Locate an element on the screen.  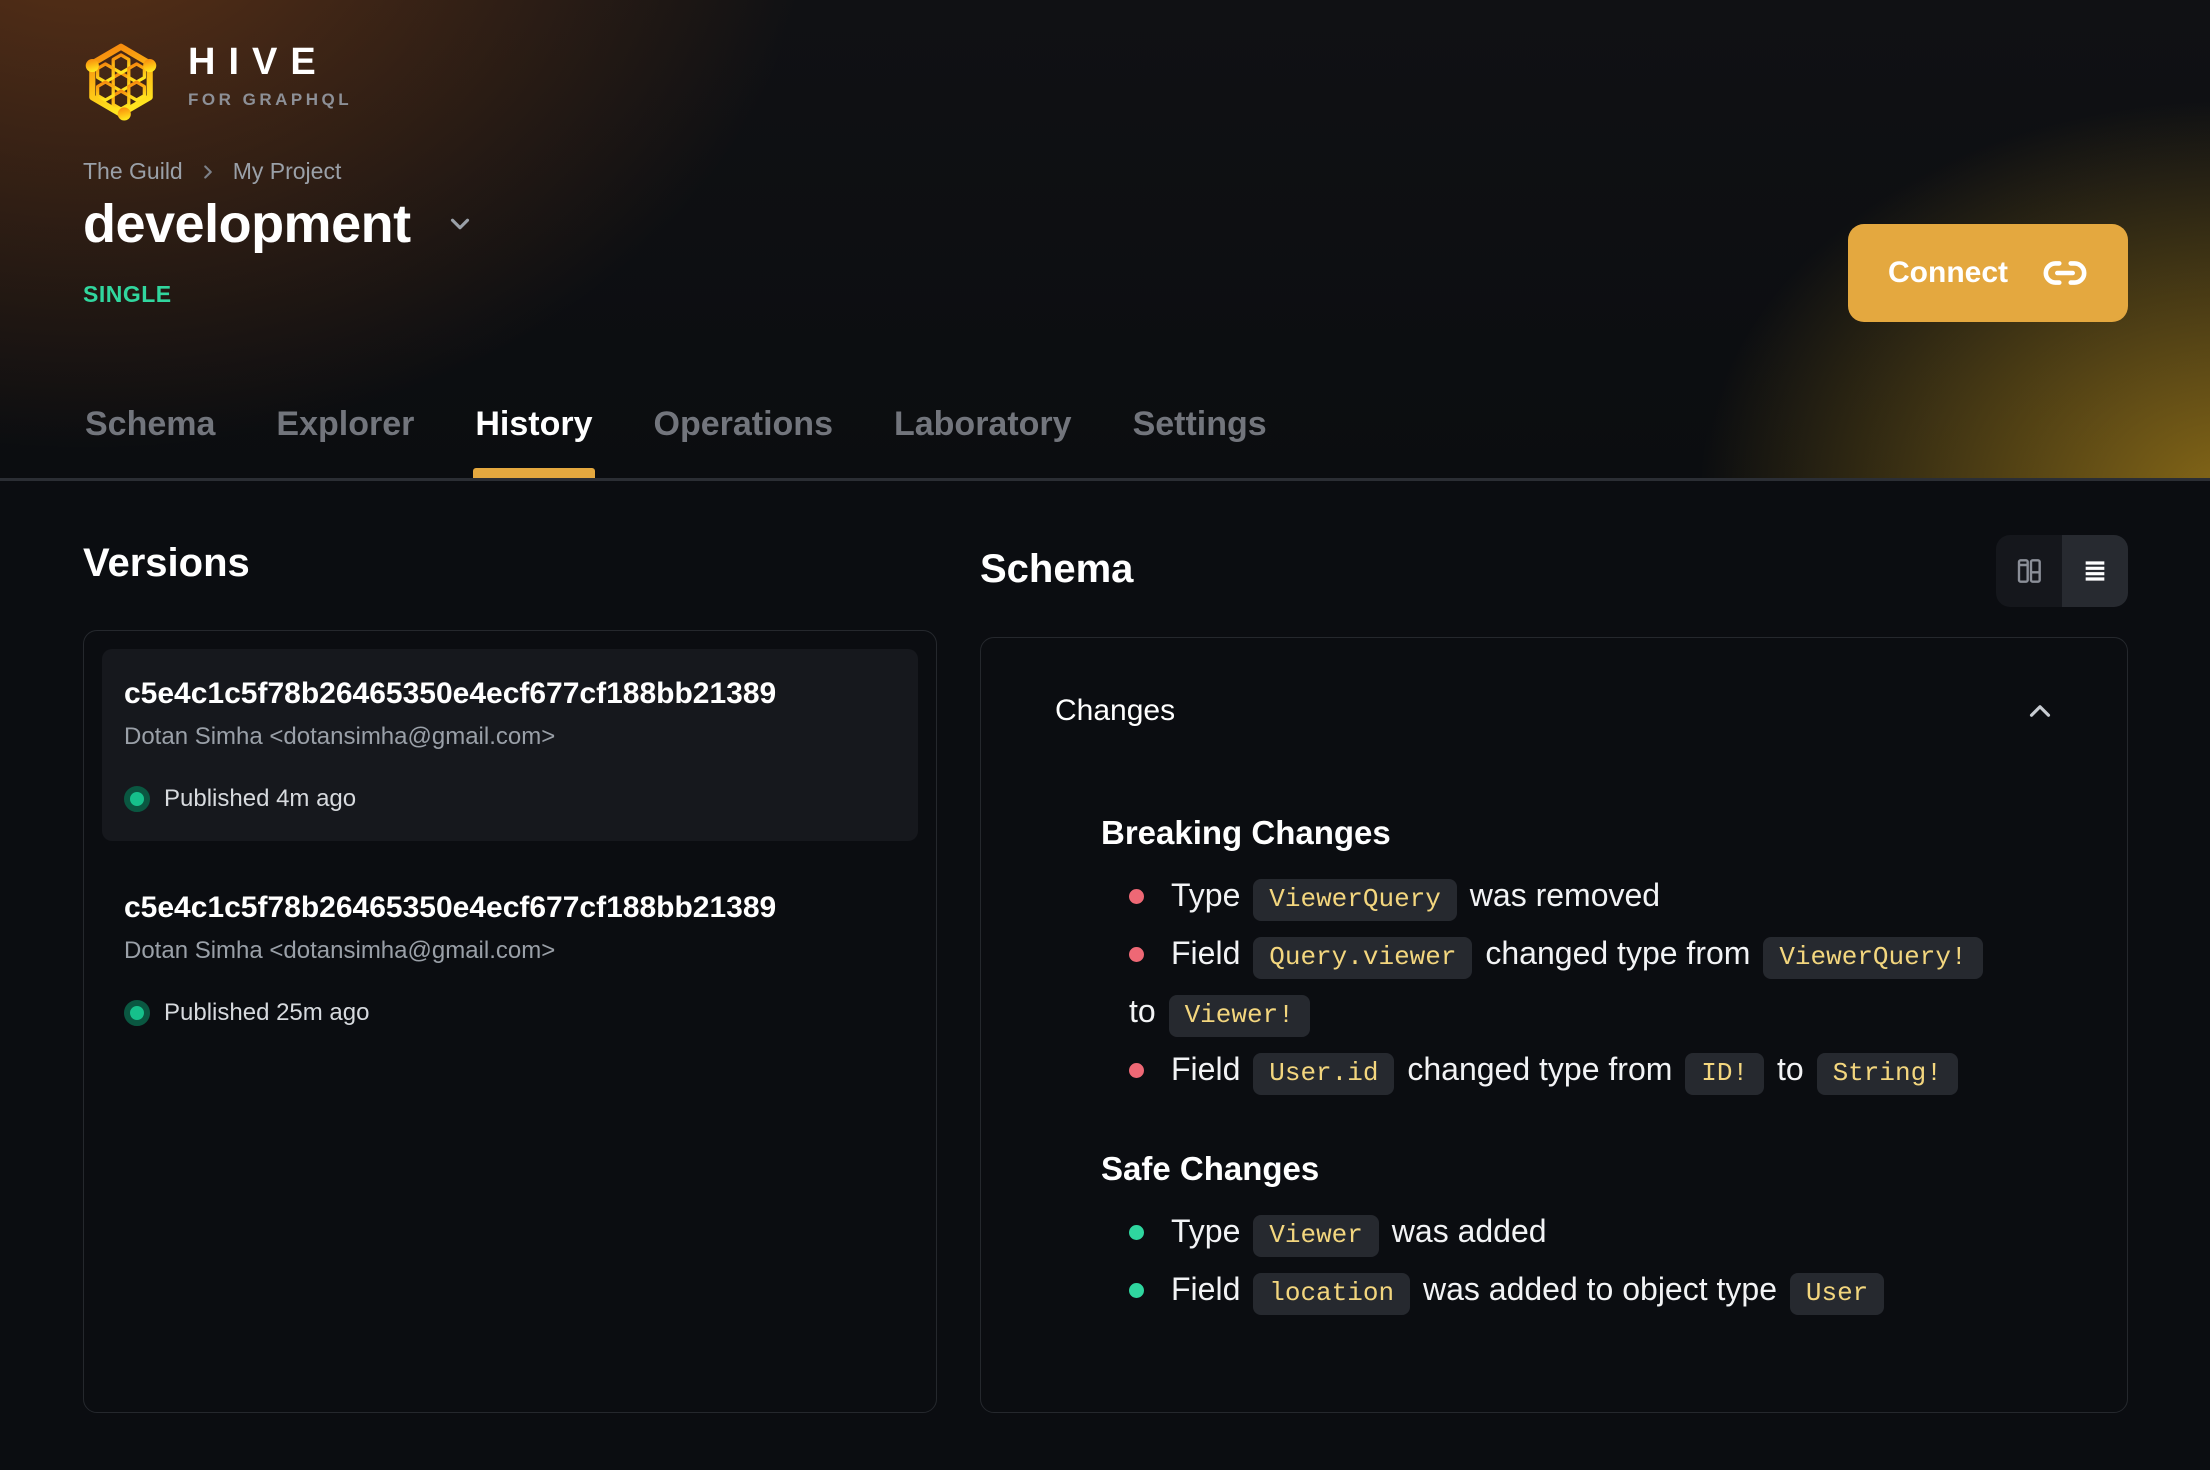
change-text: was added to object type is located at coordinates (1600, 1289).